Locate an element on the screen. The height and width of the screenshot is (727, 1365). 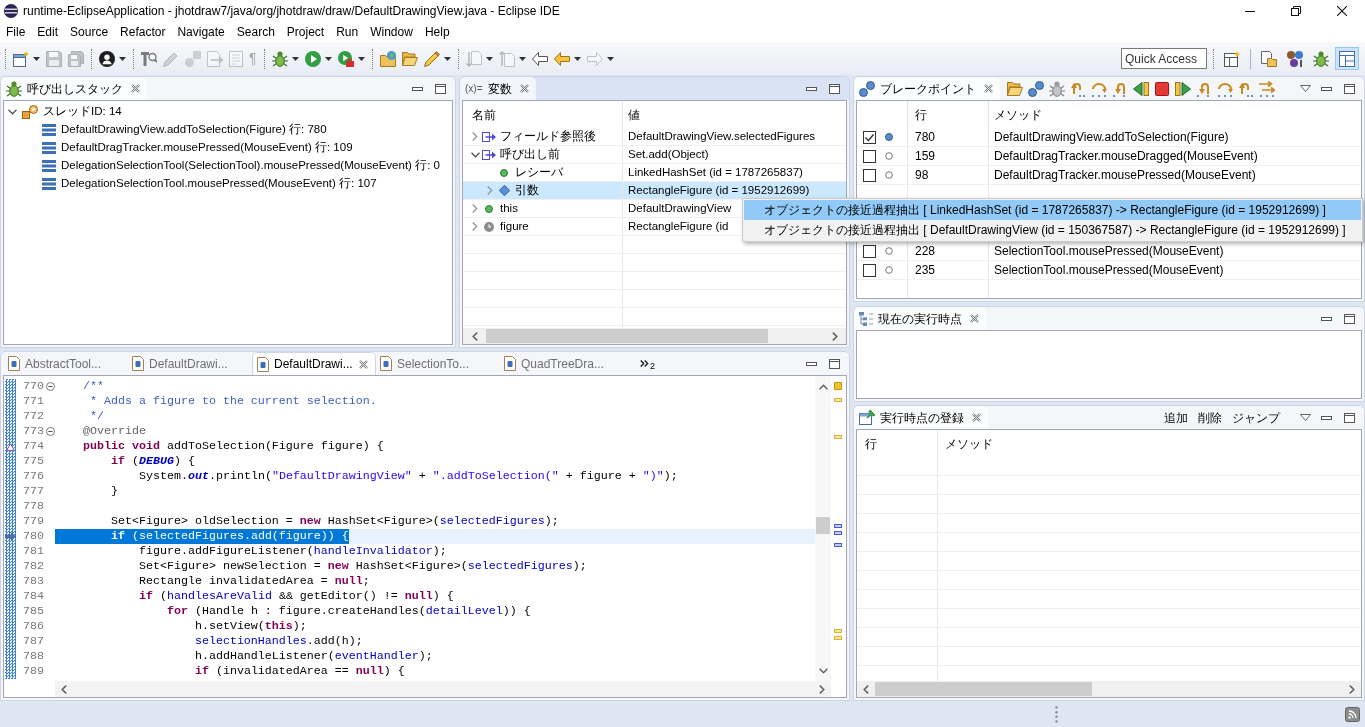
table-row: 98 DefaultDragTracker.mousePressed(MouseEvent) is located at coordinates (1109, 175).